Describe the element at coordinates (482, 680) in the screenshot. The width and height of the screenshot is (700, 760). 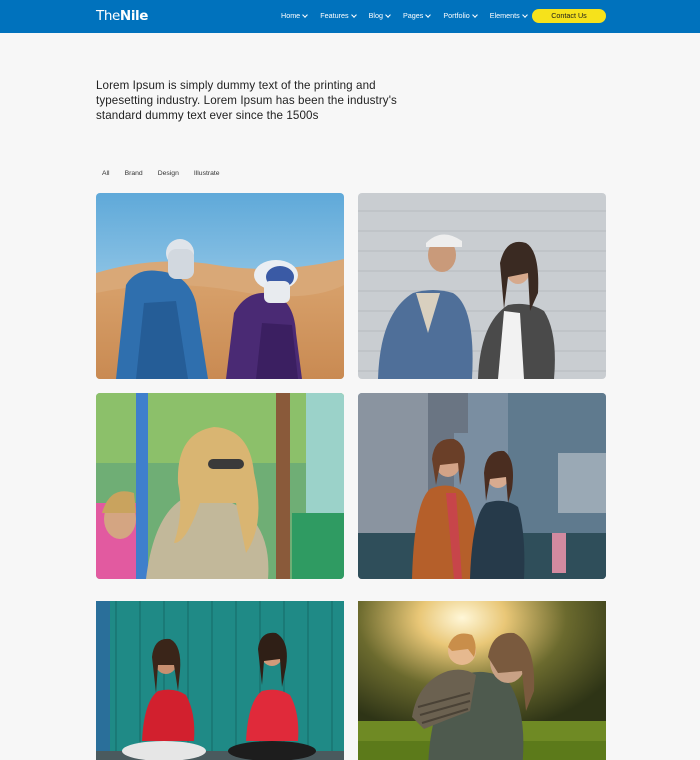
I see `sunset-piggyback-image` at that location.